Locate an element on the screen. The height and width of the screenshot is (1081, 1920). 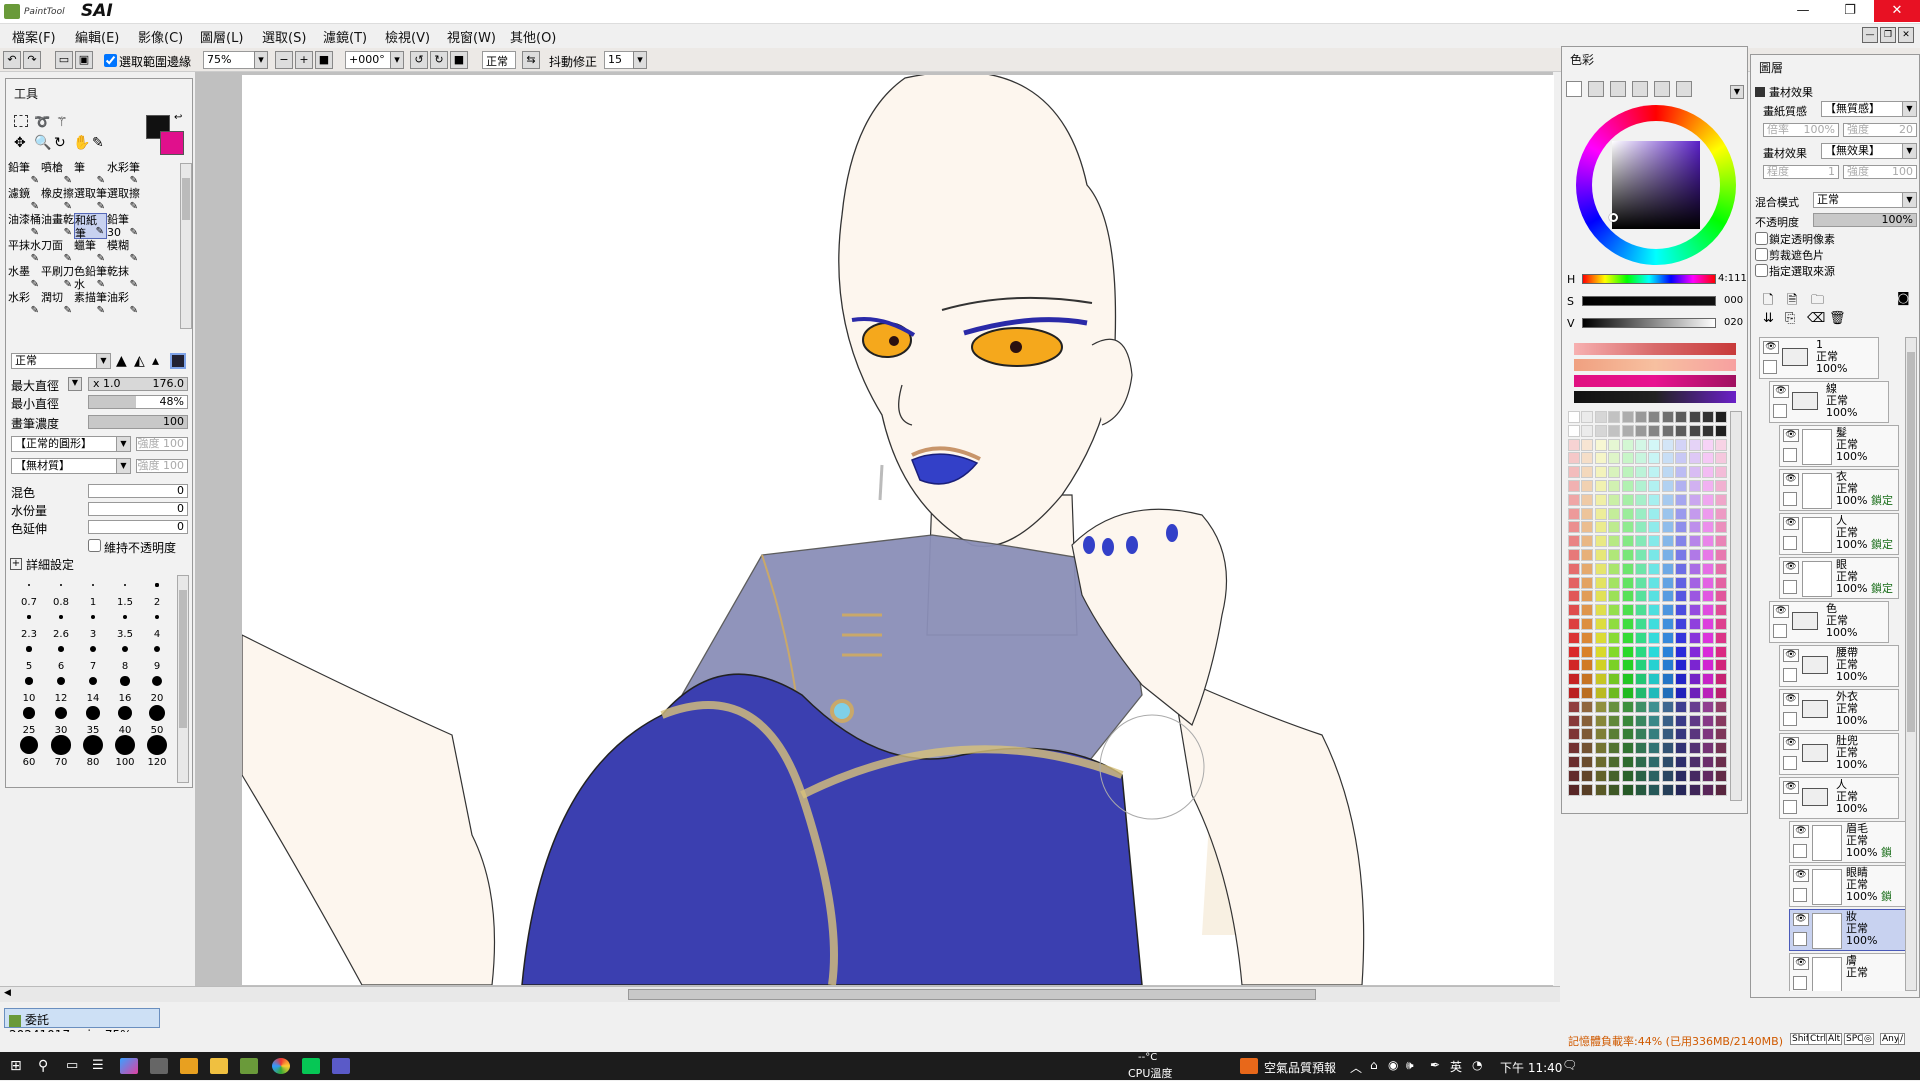
weather-label: 空氣品質預報 is located at coordinates (1300, 1067).